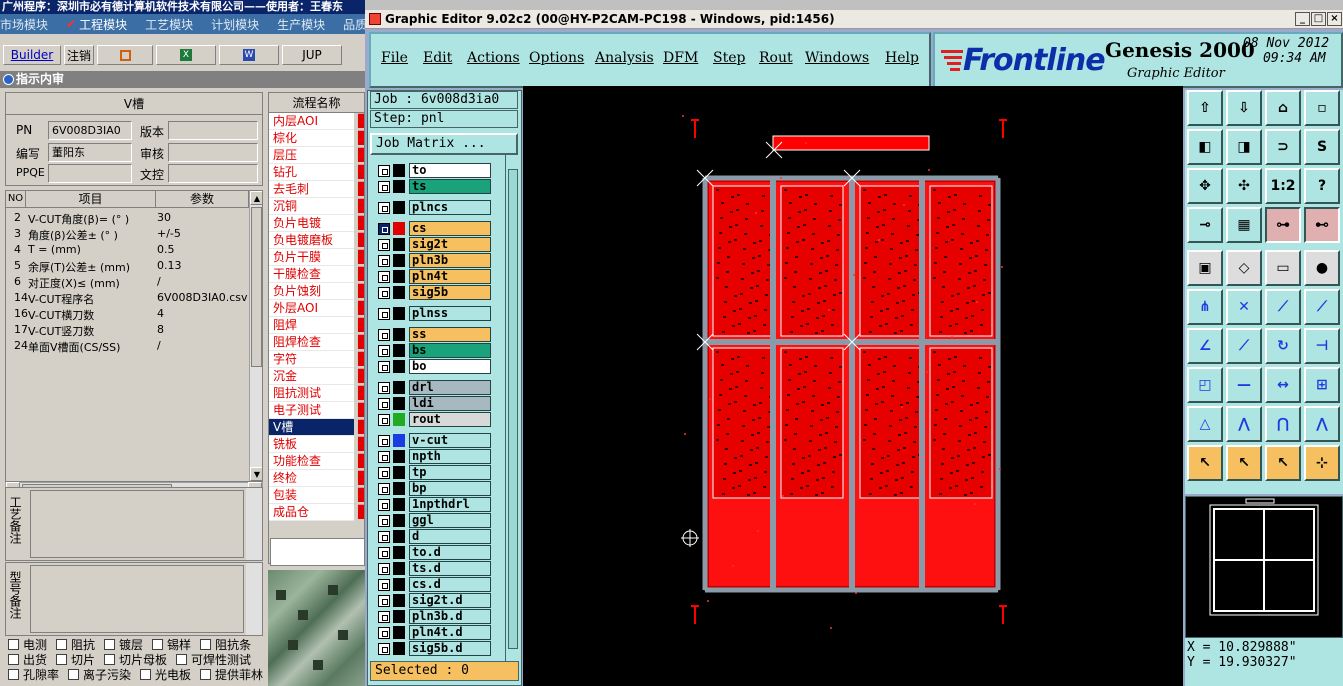 The height and width of the screenshot is (686, 1343). Describe the element at coordinates (316, 342) in the screenshot. I see `flow-item: 阻焊检查 █` at that location.